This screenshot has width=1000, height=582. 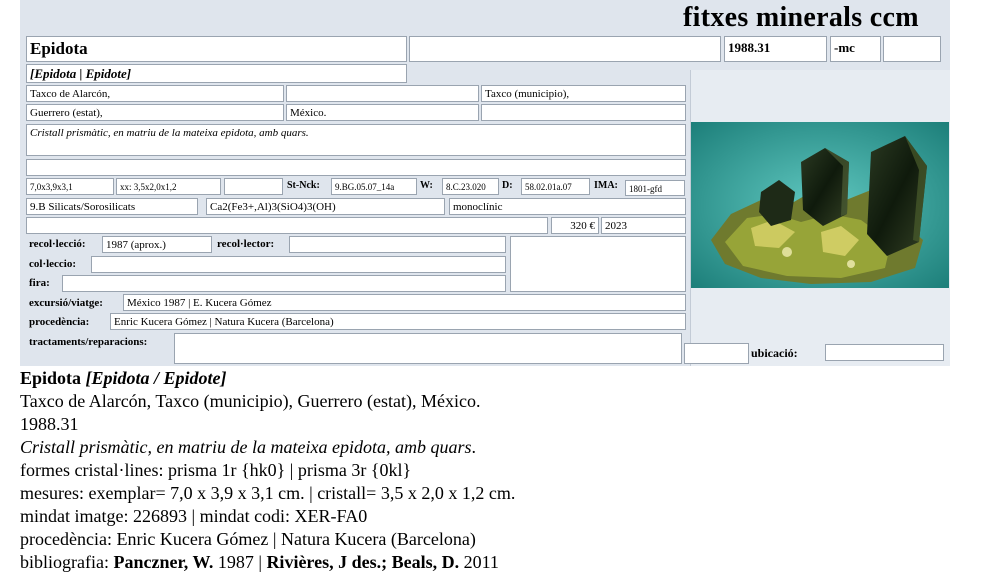 What do you see at coordinates (428, 348) in the screenshot?
I see `treatments-field` at bounding box center [428, 348].